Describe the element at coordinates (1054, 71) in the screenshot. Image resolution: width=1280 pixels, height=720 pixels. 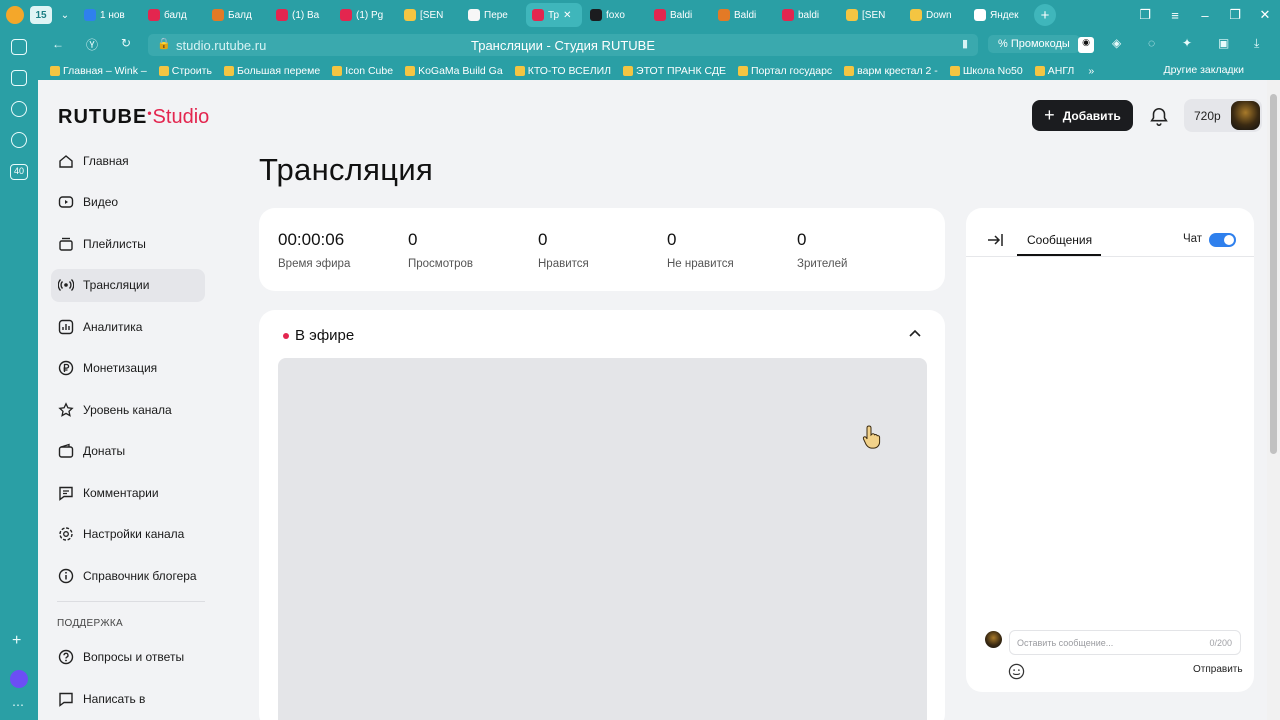
I see `bookmark-item: АНГЛ` at that location.